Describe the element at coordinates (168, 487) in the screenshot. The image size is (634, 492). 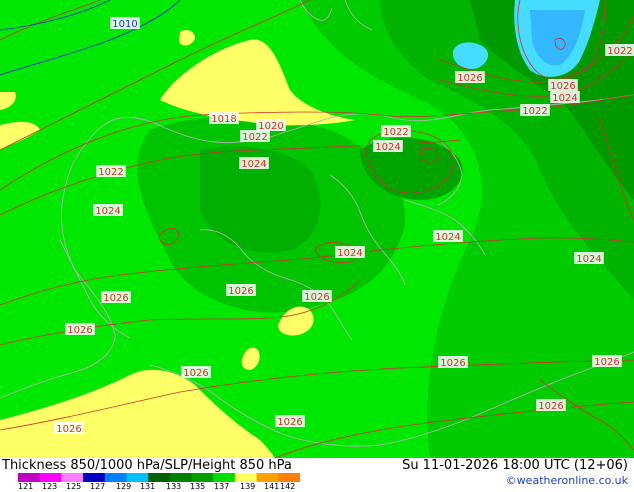
I see `color-legend-labels: 121 123 125 127 129 131 133 135 137 139 141 142` at that location.